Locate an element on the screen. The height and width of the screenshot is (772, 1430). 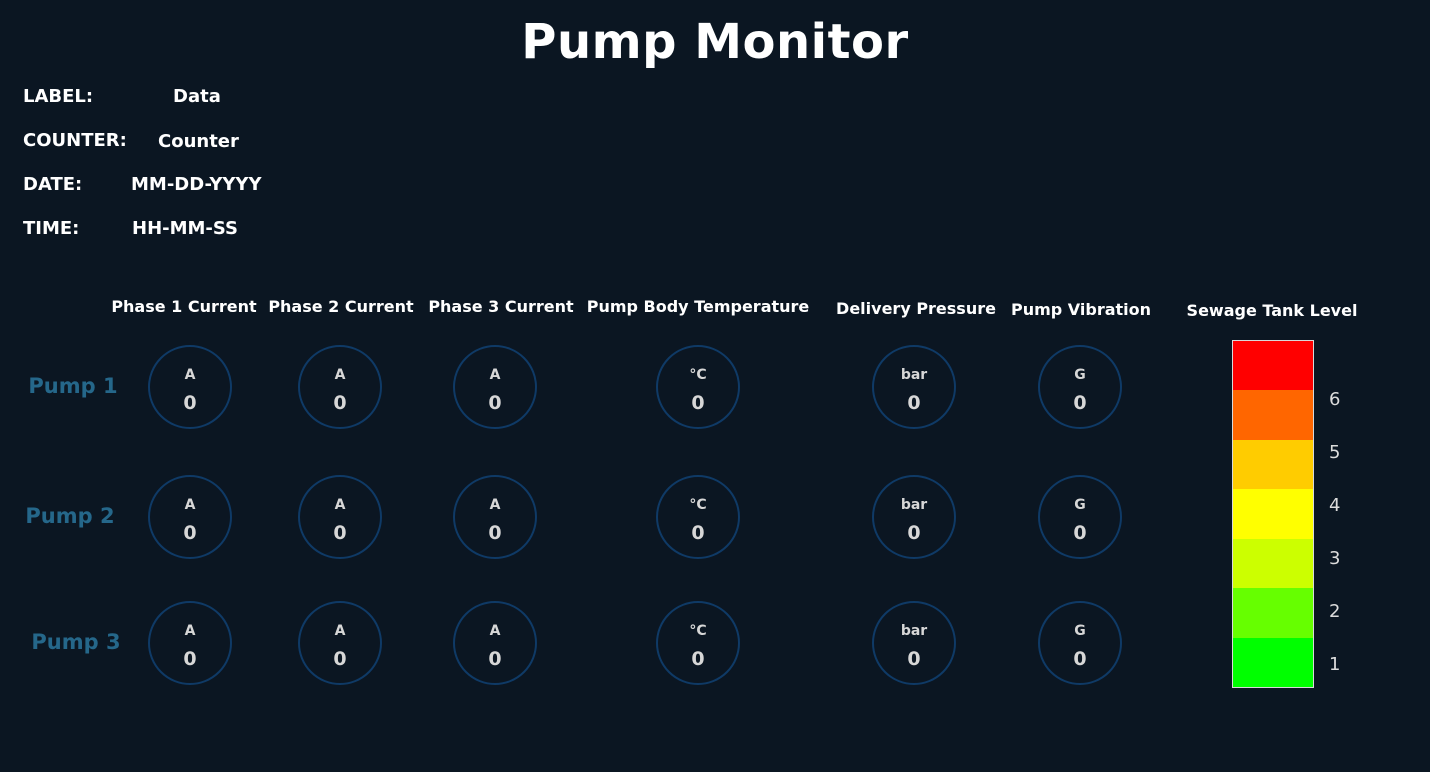
label-key: LABEL: is located at coordinates (58, 96).